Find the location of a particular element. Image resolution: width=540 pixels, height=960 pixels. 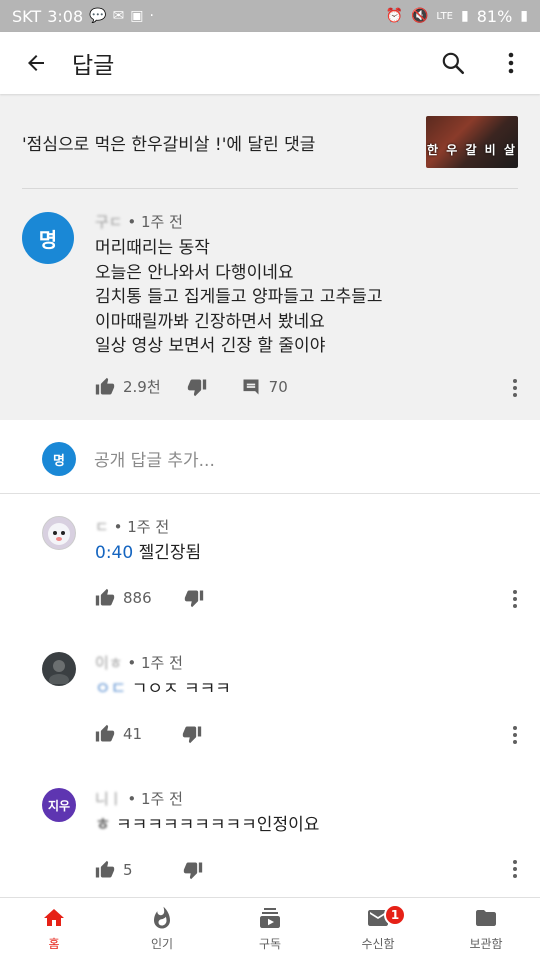

reply-meta: ㄷ • 1주 전 is located at coordinates (132, 526).